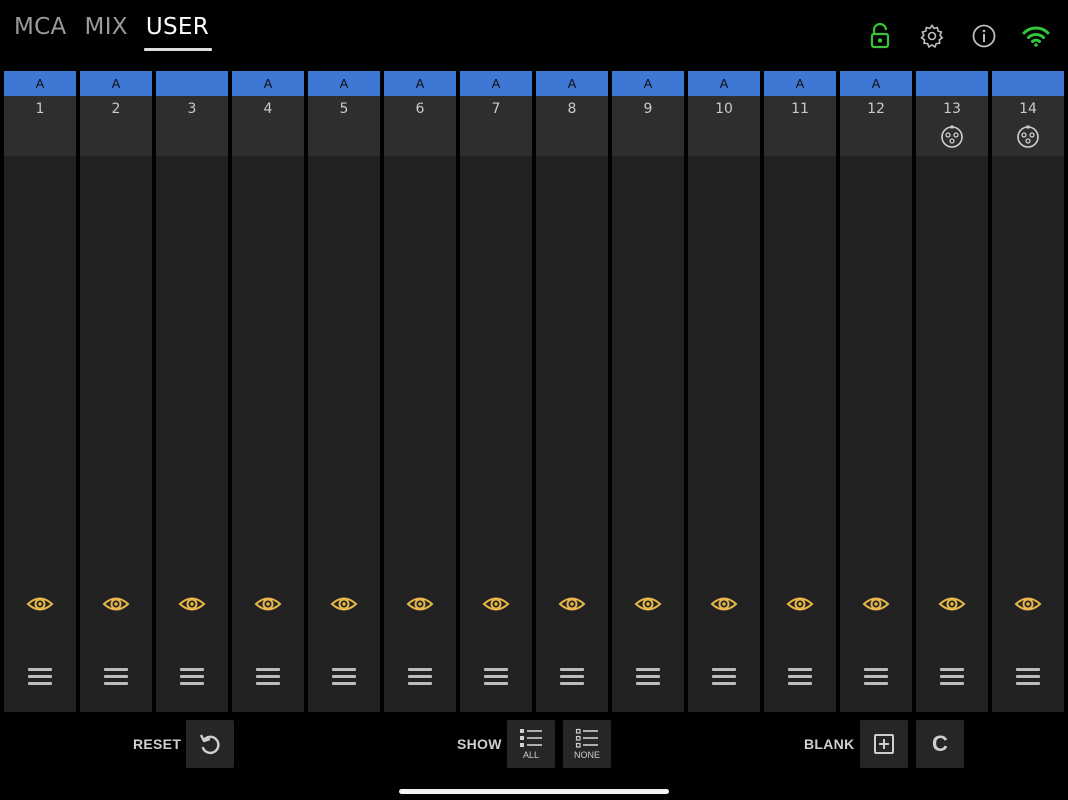 This screenshot has width=1068, height=800. I want to click on wifi-icon, so click(1036, 36).